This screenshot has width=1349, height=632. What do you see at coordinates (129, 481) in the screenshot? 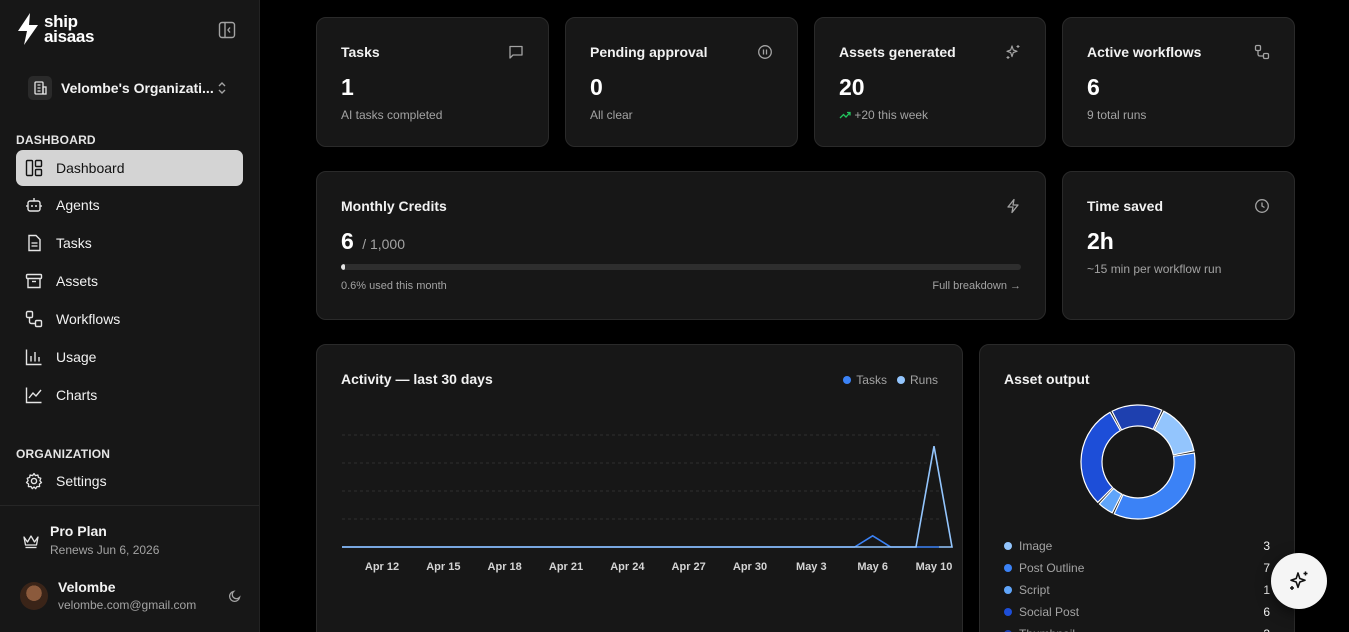
I see `sidebar-item-settings: Settings` at bounding box center [129, 481].